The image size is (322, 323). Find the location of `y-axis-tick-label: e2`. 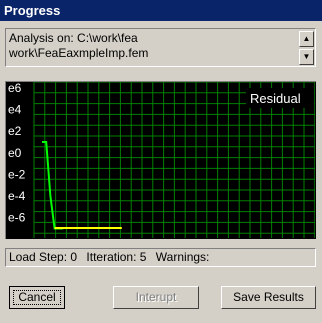

y-axis-tick-label: e2 is located at coordinates (15, 131).